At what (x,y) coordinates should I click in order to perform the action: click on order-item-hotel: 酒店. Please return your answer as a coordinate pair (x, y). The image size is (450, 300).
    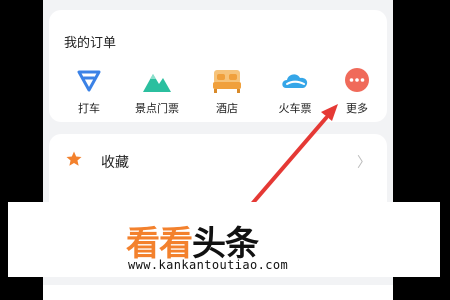
    Looking at the image, I should click on (227, 91).